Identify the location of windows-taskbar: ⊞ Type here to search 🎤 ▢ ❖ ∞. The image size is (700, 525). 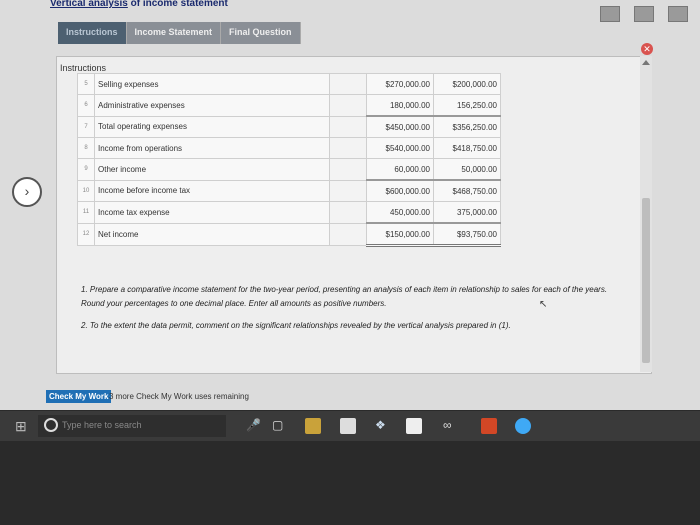
(350, 426).